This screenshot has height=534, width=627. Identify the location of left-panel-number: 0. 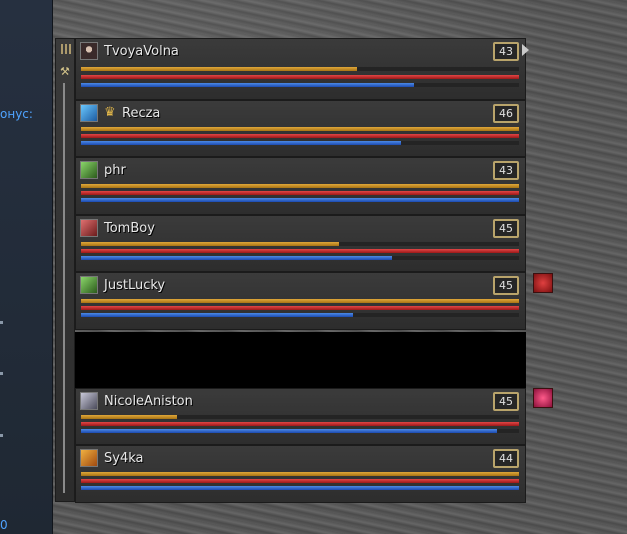
(4, 525).